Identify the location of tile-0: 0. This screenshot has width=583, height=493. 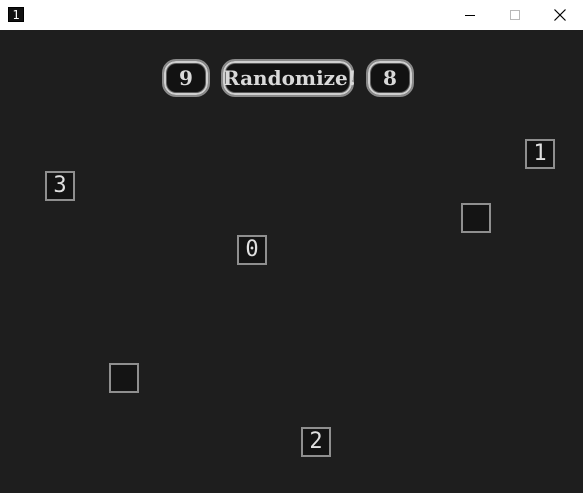
(252, 250).